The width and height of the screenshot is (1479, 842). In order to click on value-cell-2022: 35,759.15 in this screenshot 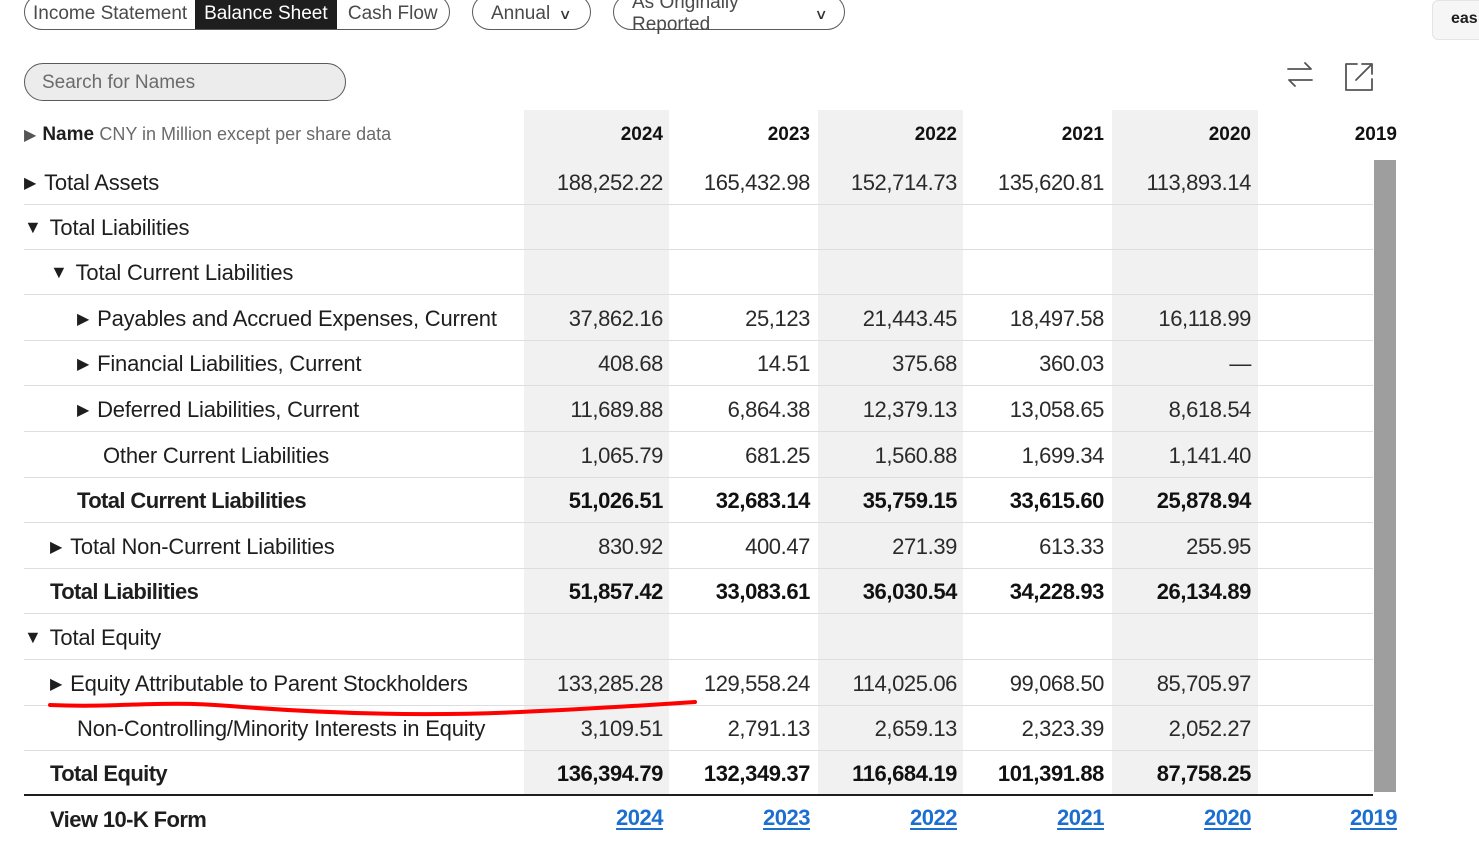, I will do `click(910, 500)`.